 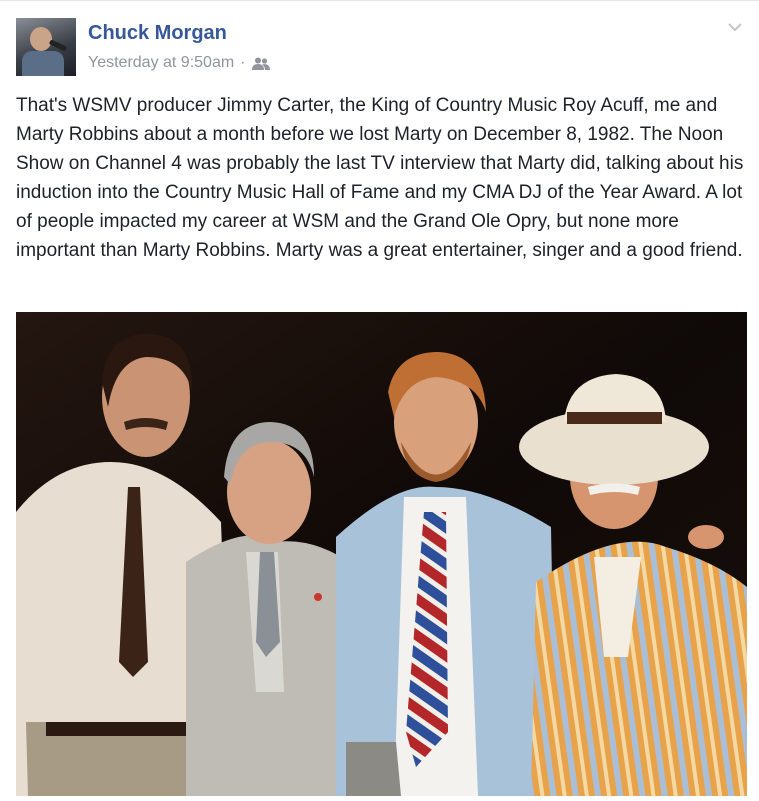 What do you see at coordinates (46, 47) in the screenshot?
I see `author-avatar` at bounding box center [46, 47].